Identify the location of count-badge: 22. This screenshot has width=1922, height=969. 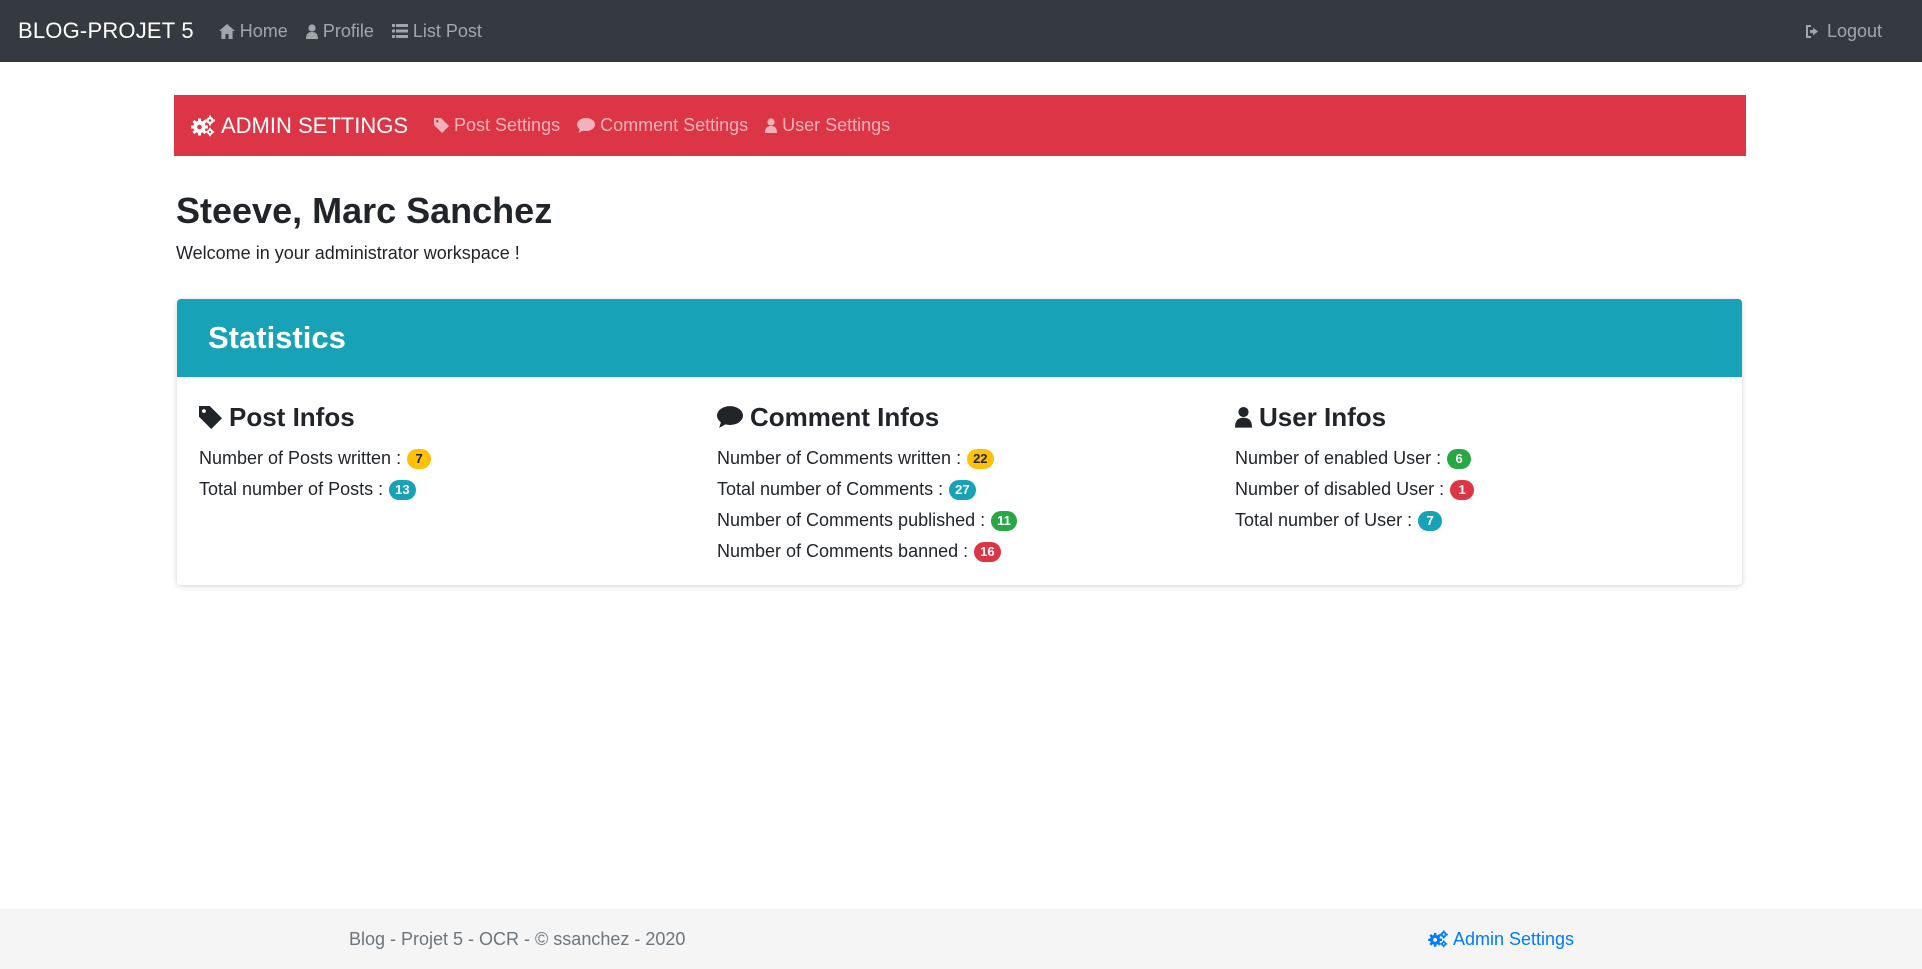
(980, 458).